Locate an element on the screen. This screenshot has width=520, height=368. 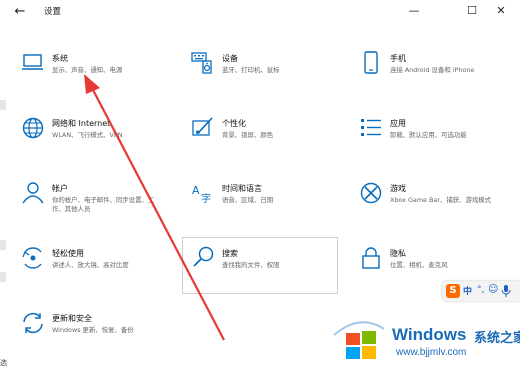
watermark-brand: Windows is located at coordinates (429, 334).